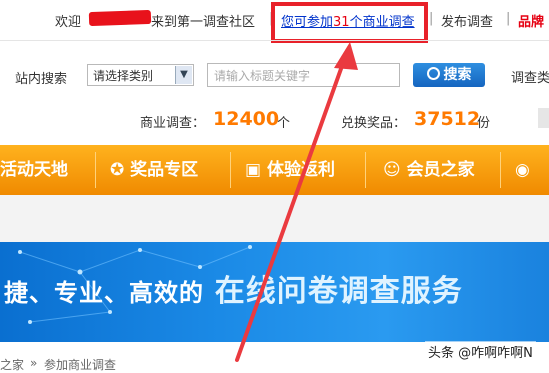 This screenshot has height=373, width=549. What do you see at coordinates (457, 75) in the screenshot?
I see `search-button-label: 搜索` at bounding box center [457, 75].